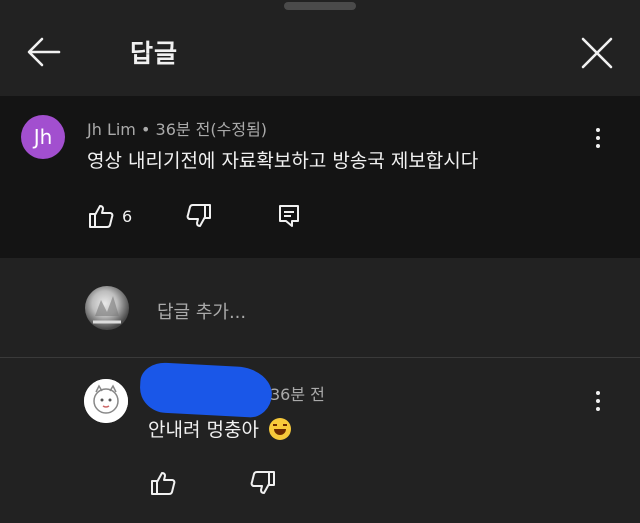 The width and height of the screenshot is (640, 523). Describe the element at coordinates (211, 129) in the screenshot. I see `comment-time: 36분 전(수정됨)` at that location.